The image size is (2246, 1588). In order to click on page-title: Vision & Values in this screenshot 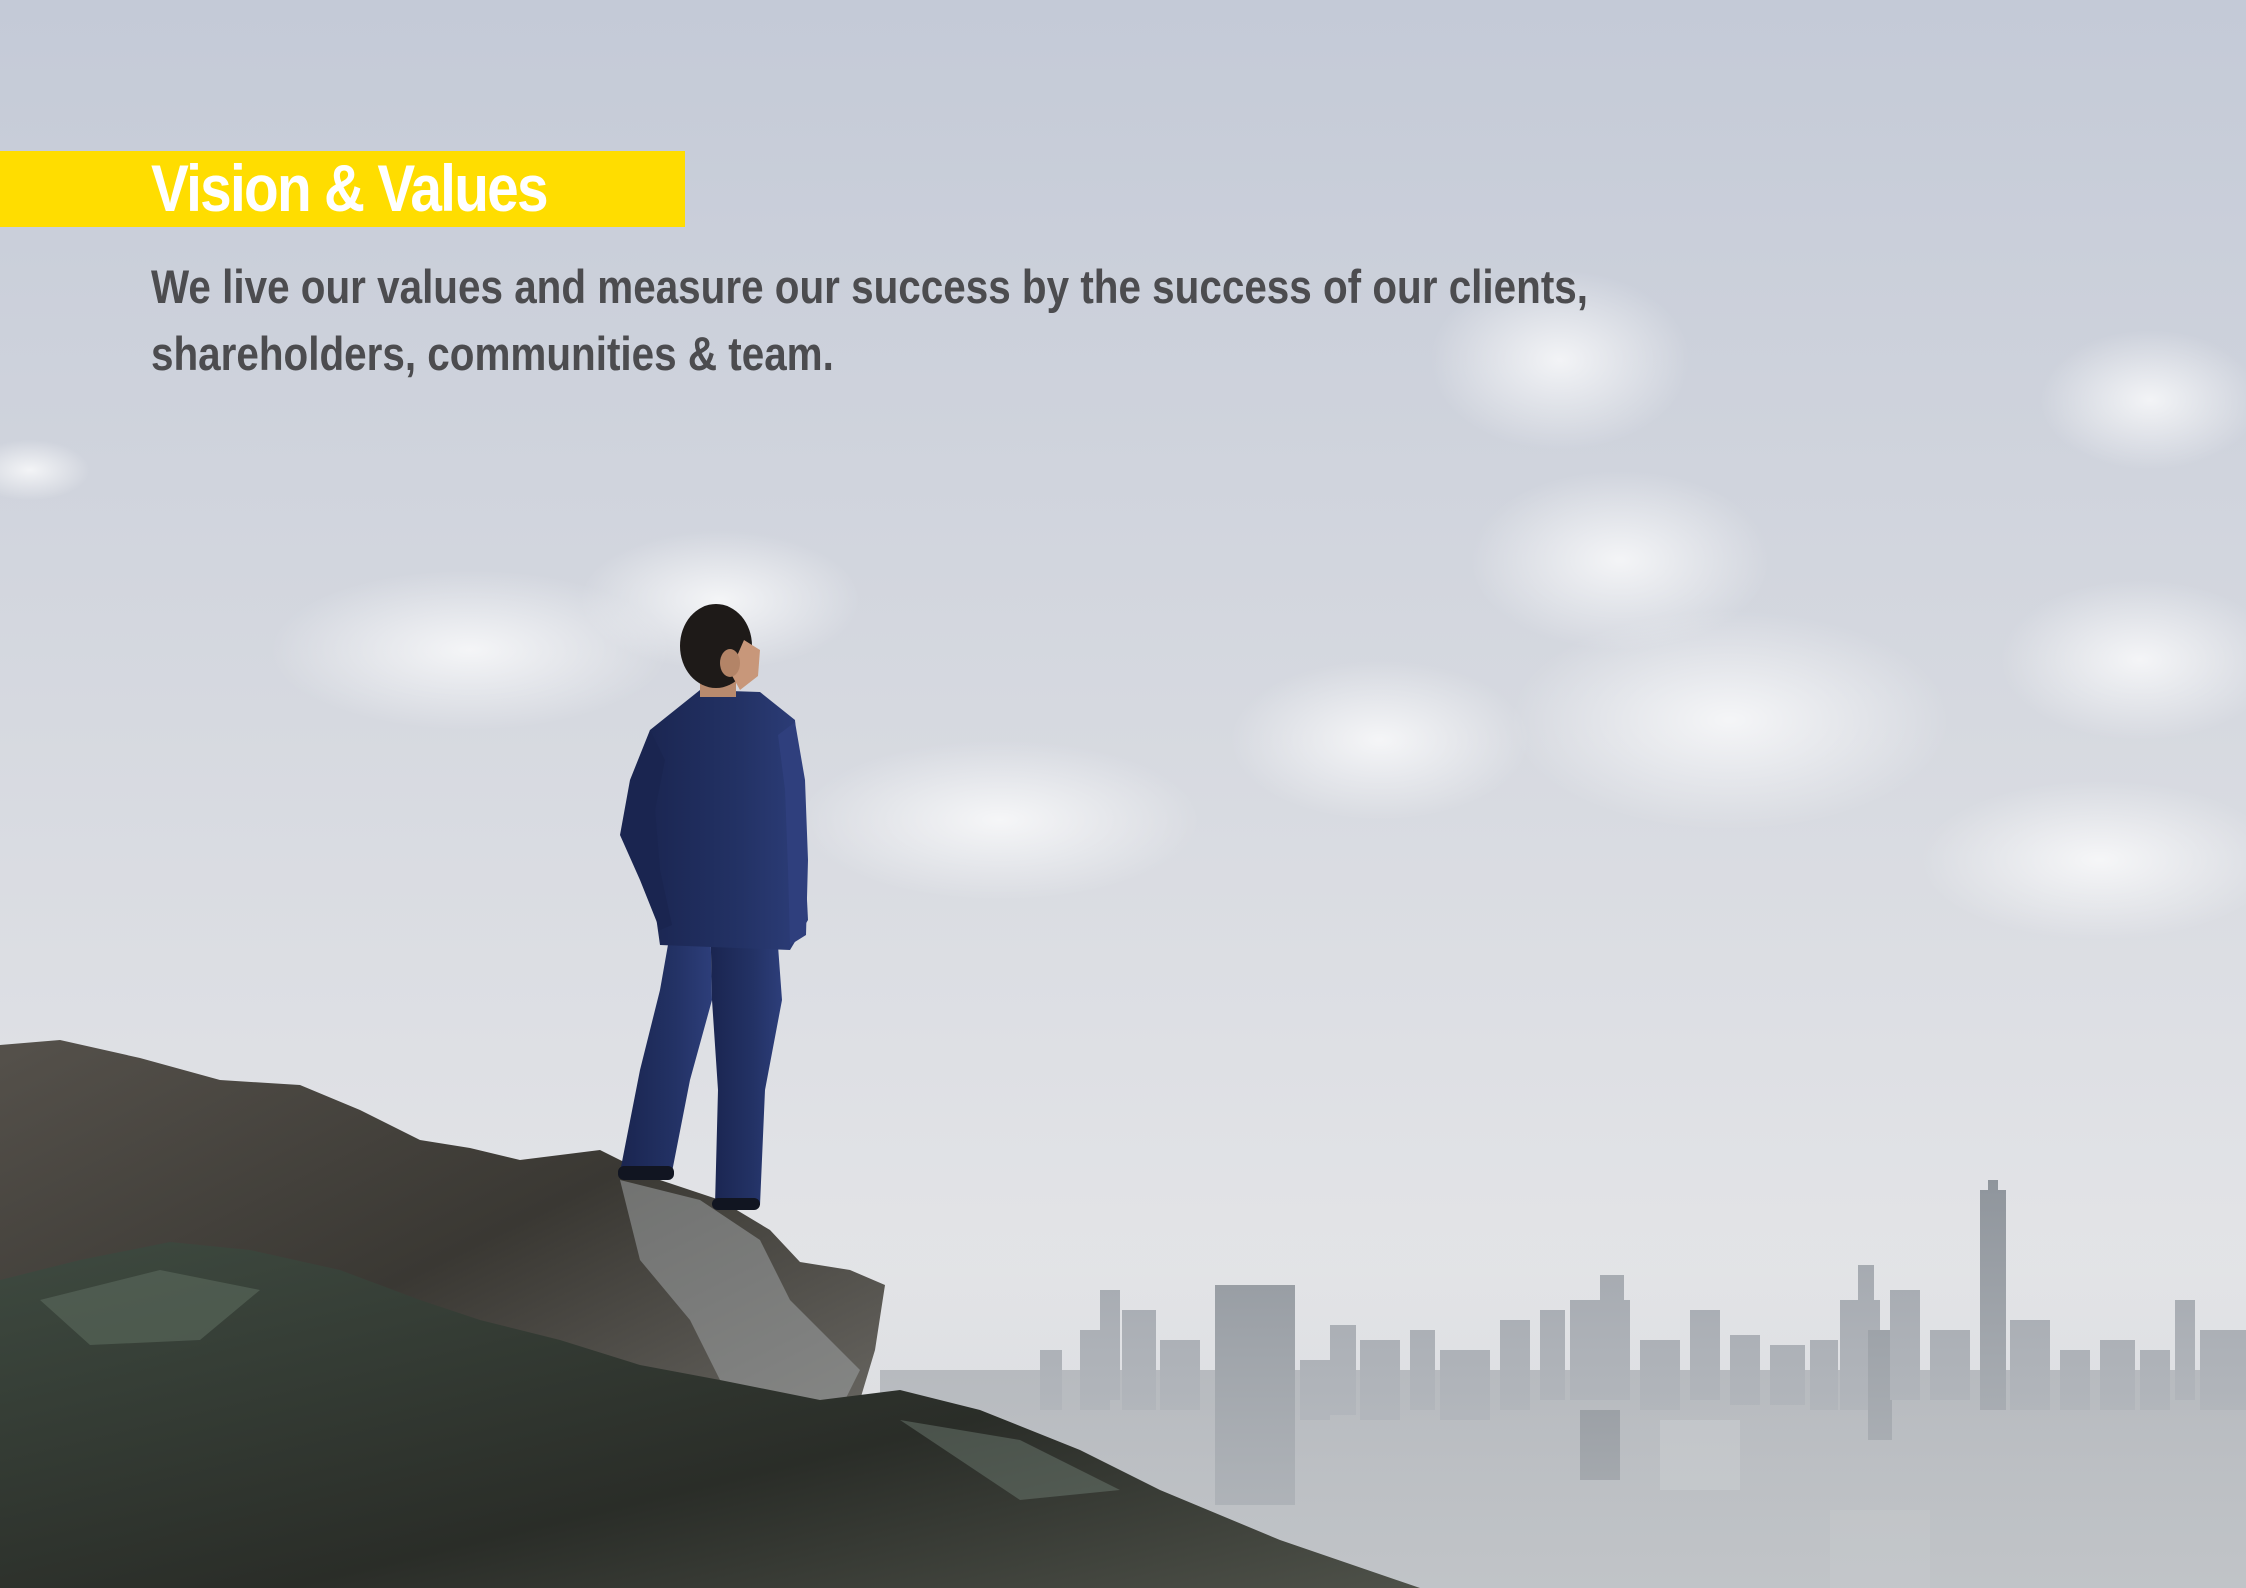, I will do `click(350, 188)`.